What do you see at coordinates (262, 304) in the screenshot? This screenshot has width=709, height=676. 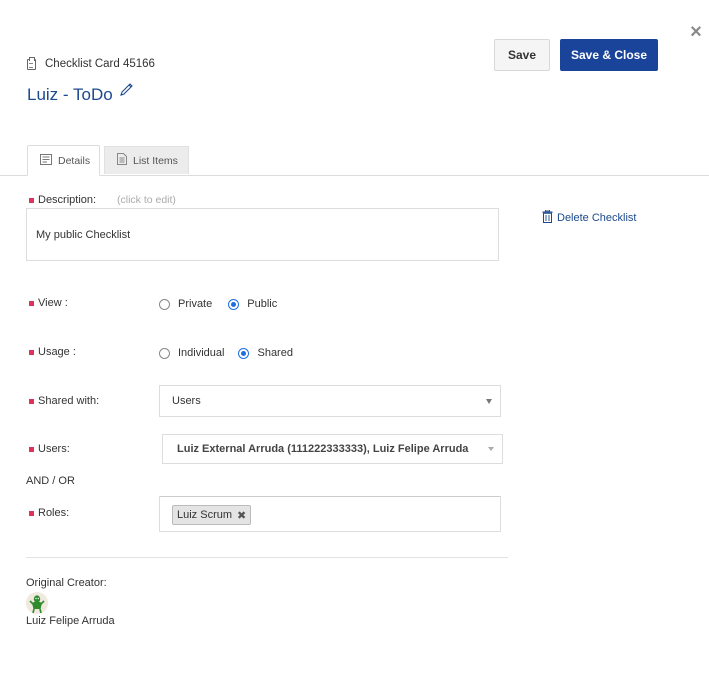 I see `view-public-label: Public` at bounding box center [262, 304].